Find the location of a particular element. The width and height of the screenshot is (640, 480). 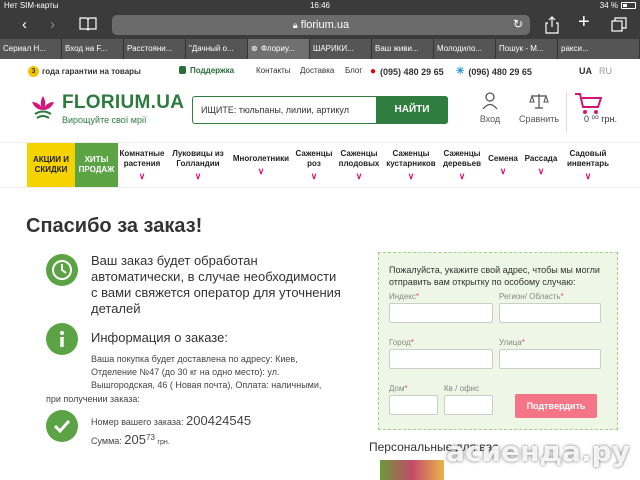

sum-cents: 73 is located at coordinates (150, 437).